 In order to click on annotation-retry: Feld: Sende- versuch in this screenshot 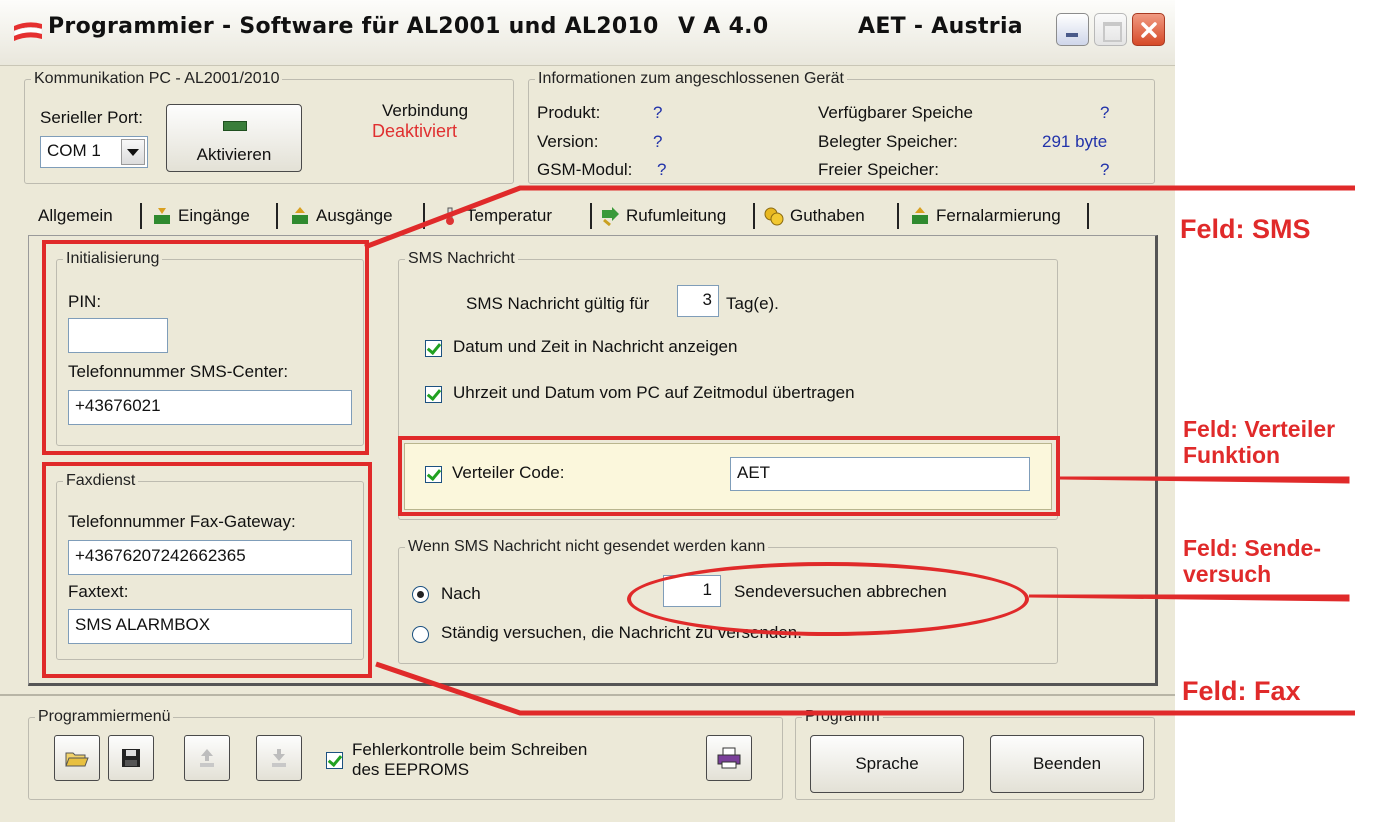, I will do `click(1252, 561)`.